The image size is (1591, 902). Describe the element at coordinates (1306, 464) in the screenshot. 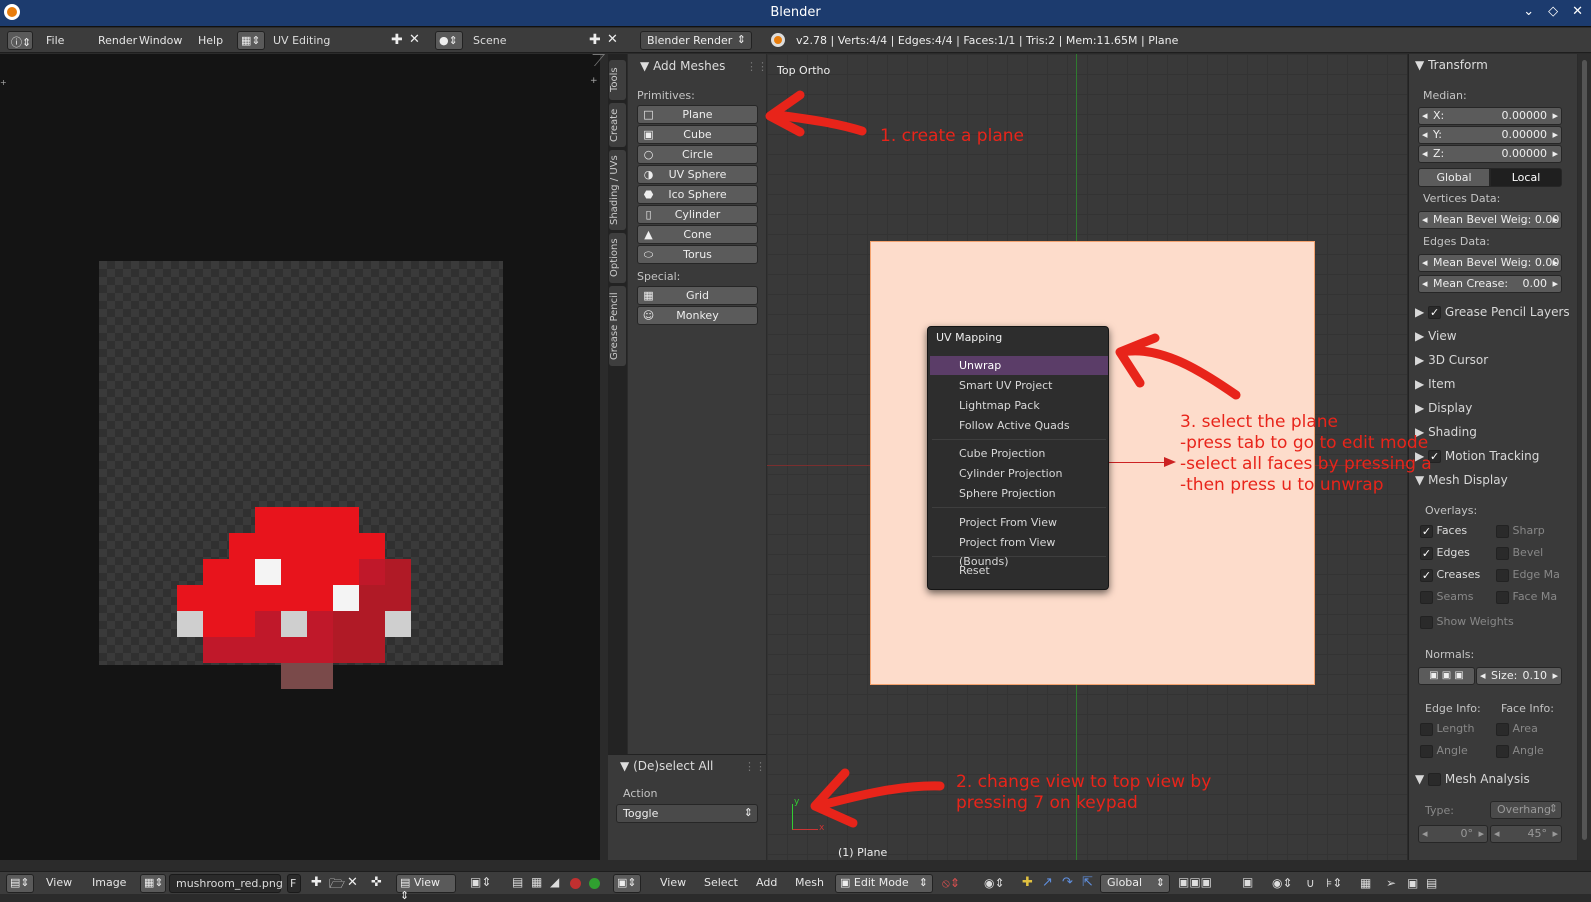

I see `annotation-step-3-line-3: -select all faces by pressing a` at that location.